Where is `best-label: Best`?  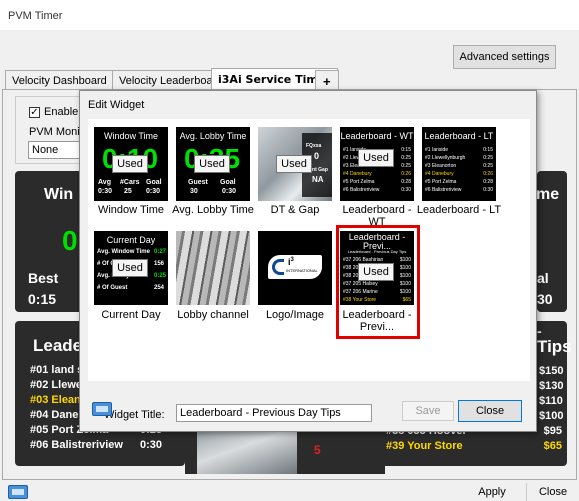
best-label: Best is located at coordinates (43, 278).